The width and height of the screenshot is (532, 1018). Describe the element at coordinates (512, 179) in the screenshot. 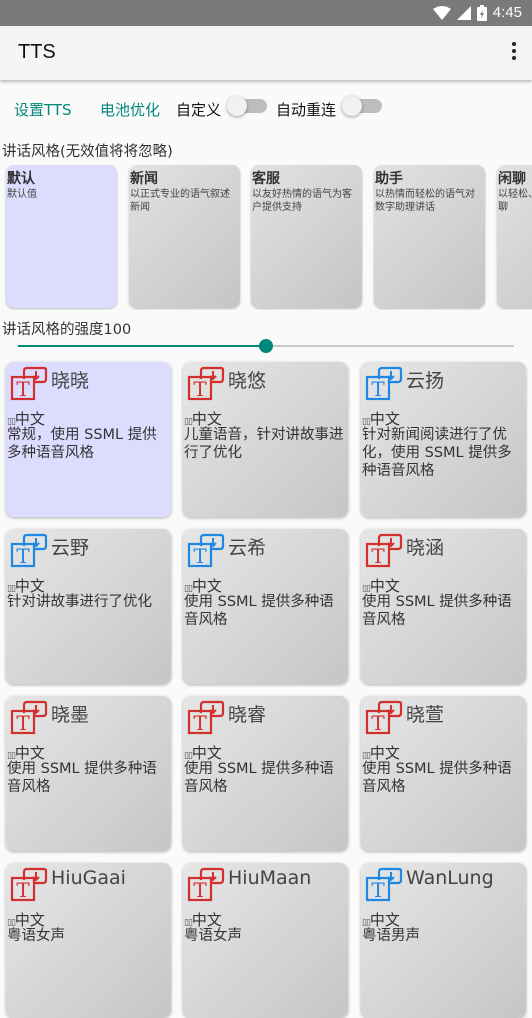

I see `style-name: 闲聊` at that location.